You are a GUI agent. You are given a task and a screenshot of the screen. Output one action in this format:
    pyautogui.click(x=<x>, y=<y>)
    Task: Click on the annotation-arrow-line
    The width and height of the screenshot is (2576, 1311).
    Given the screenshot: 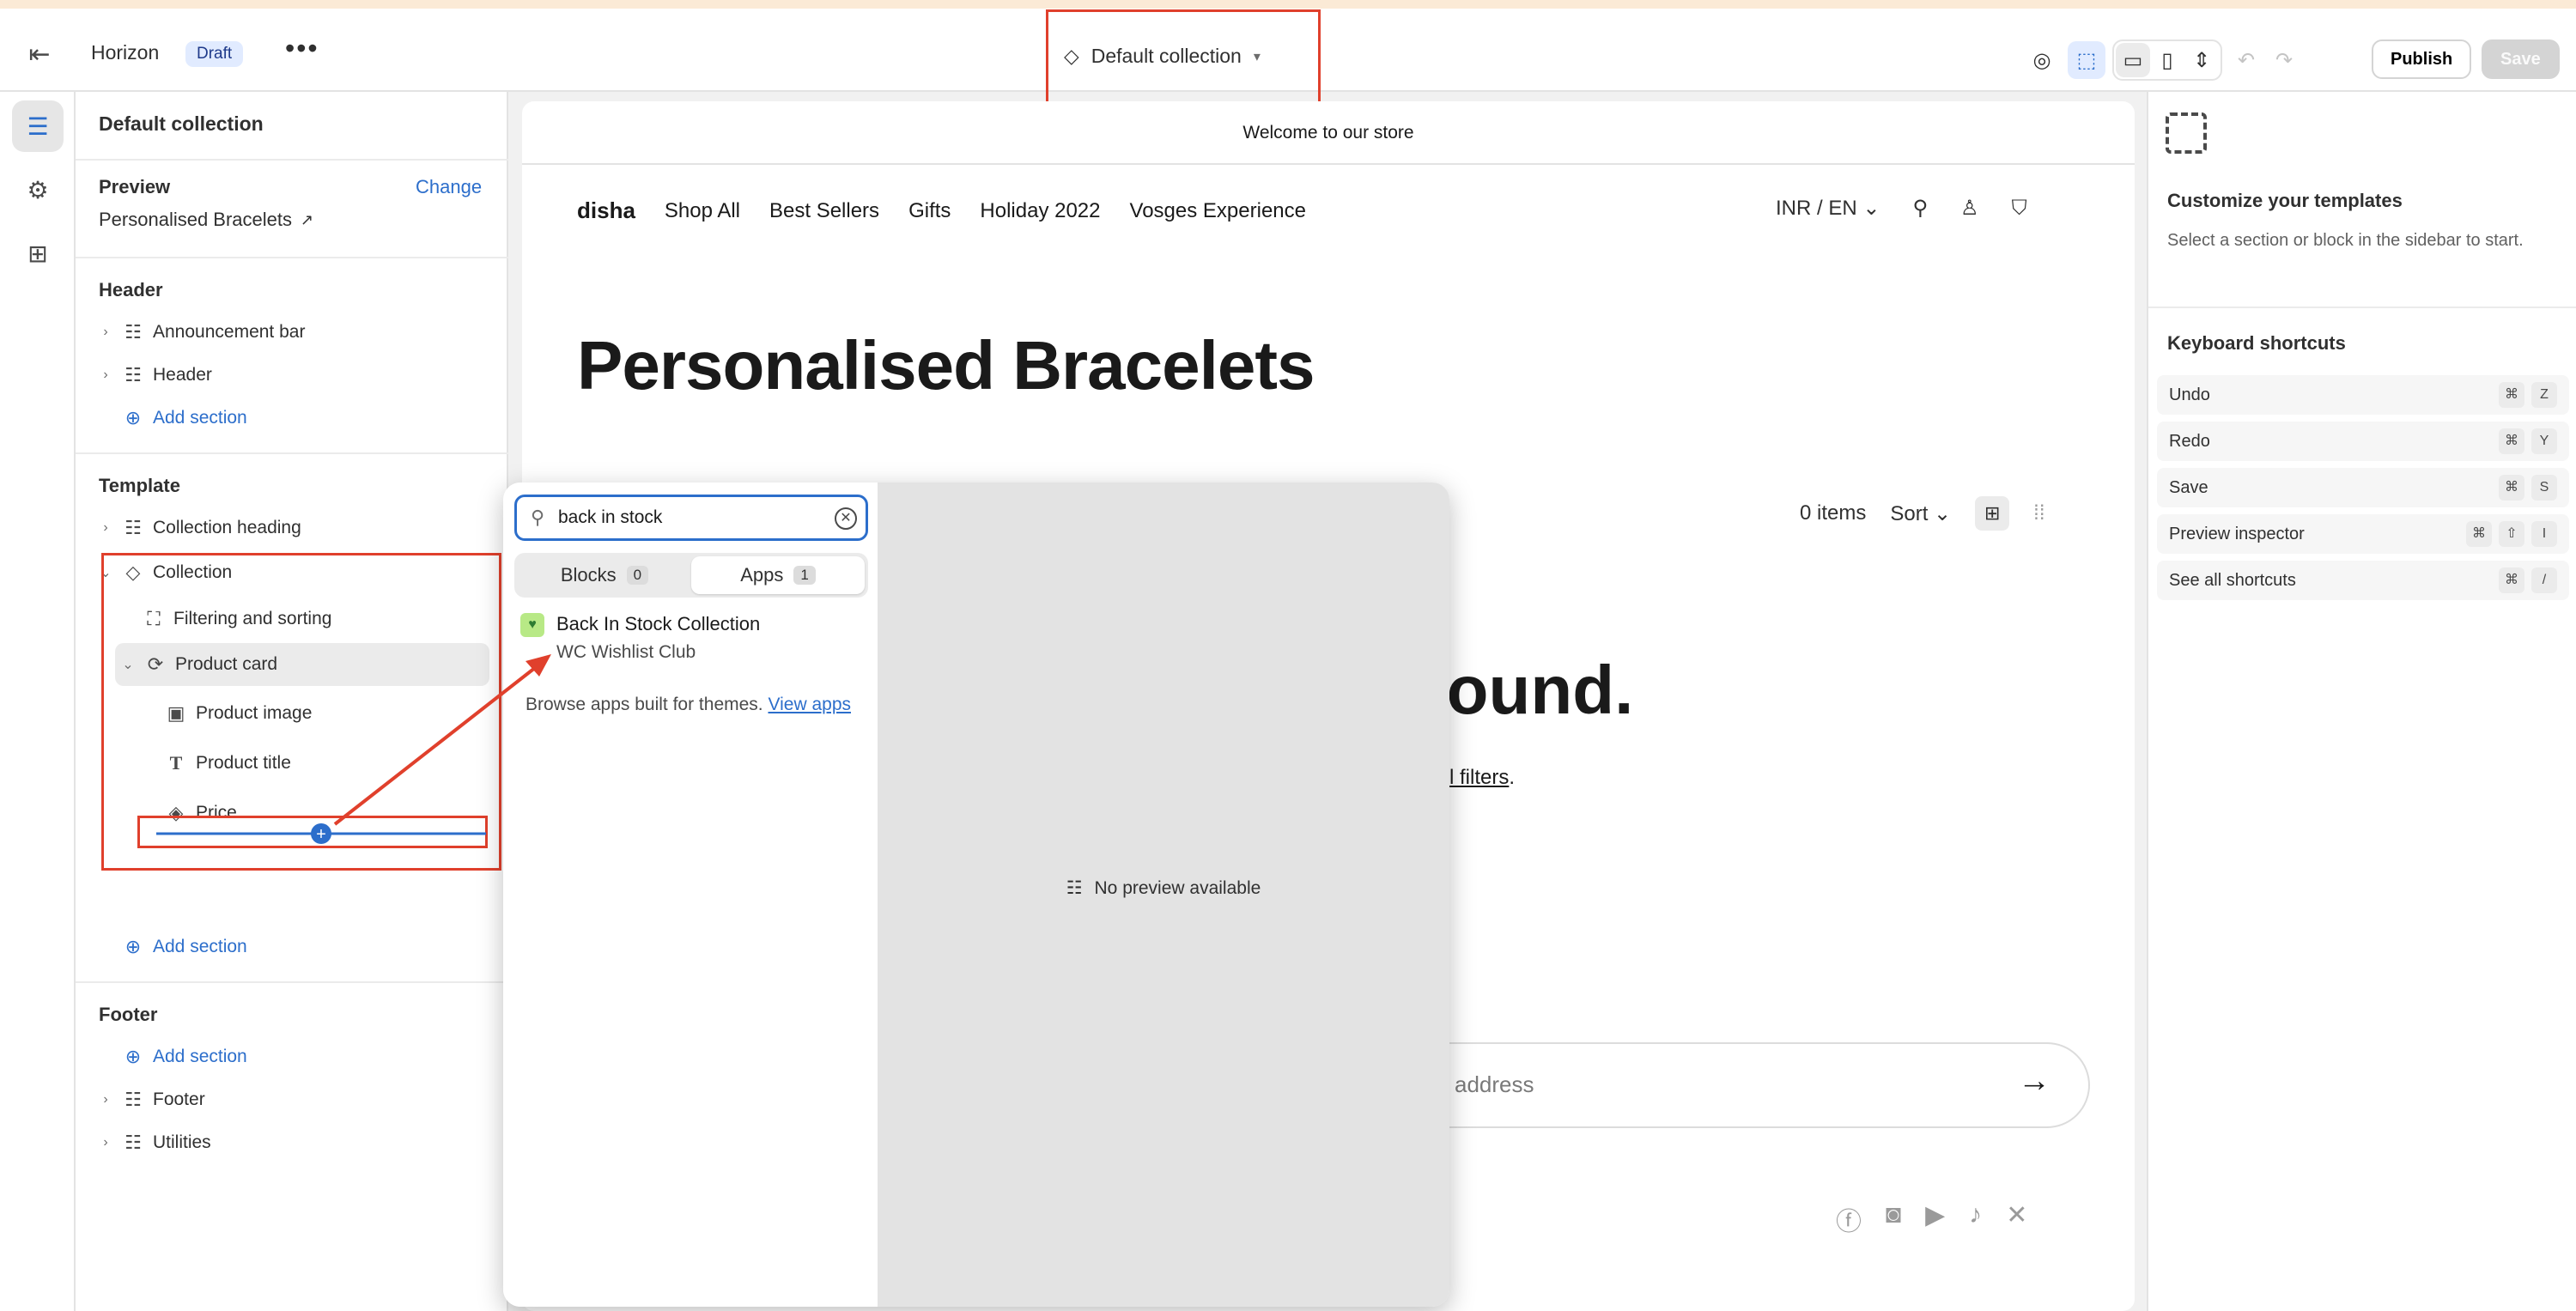 What is the action you would take?
    pyautogui.click(x=437, y=744)
    